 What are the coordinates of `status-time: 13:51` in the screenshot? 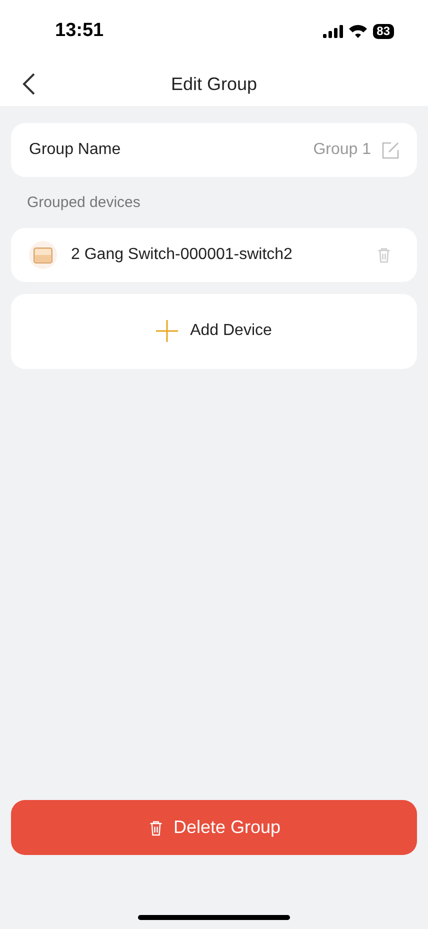 It's located at (79, 30).